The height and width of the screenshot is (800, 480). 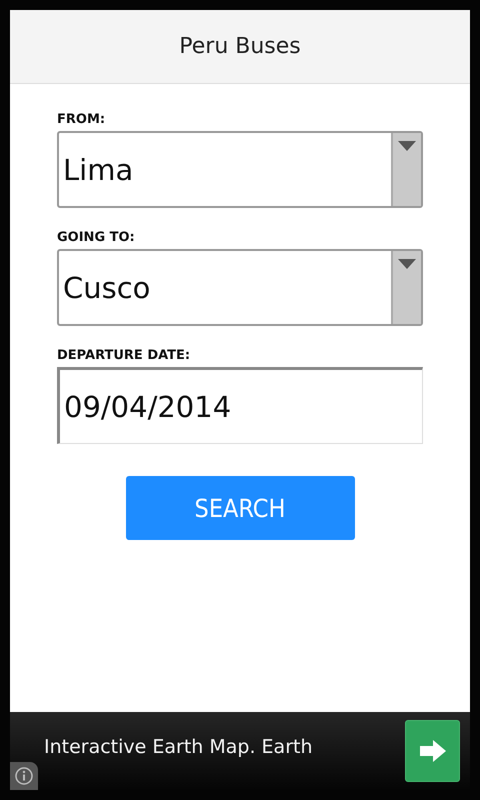 What do you see at coordinates (240, 405) in the screenshot?
I see `date-field: 09/04/2014` at bounding box center [240, 405].